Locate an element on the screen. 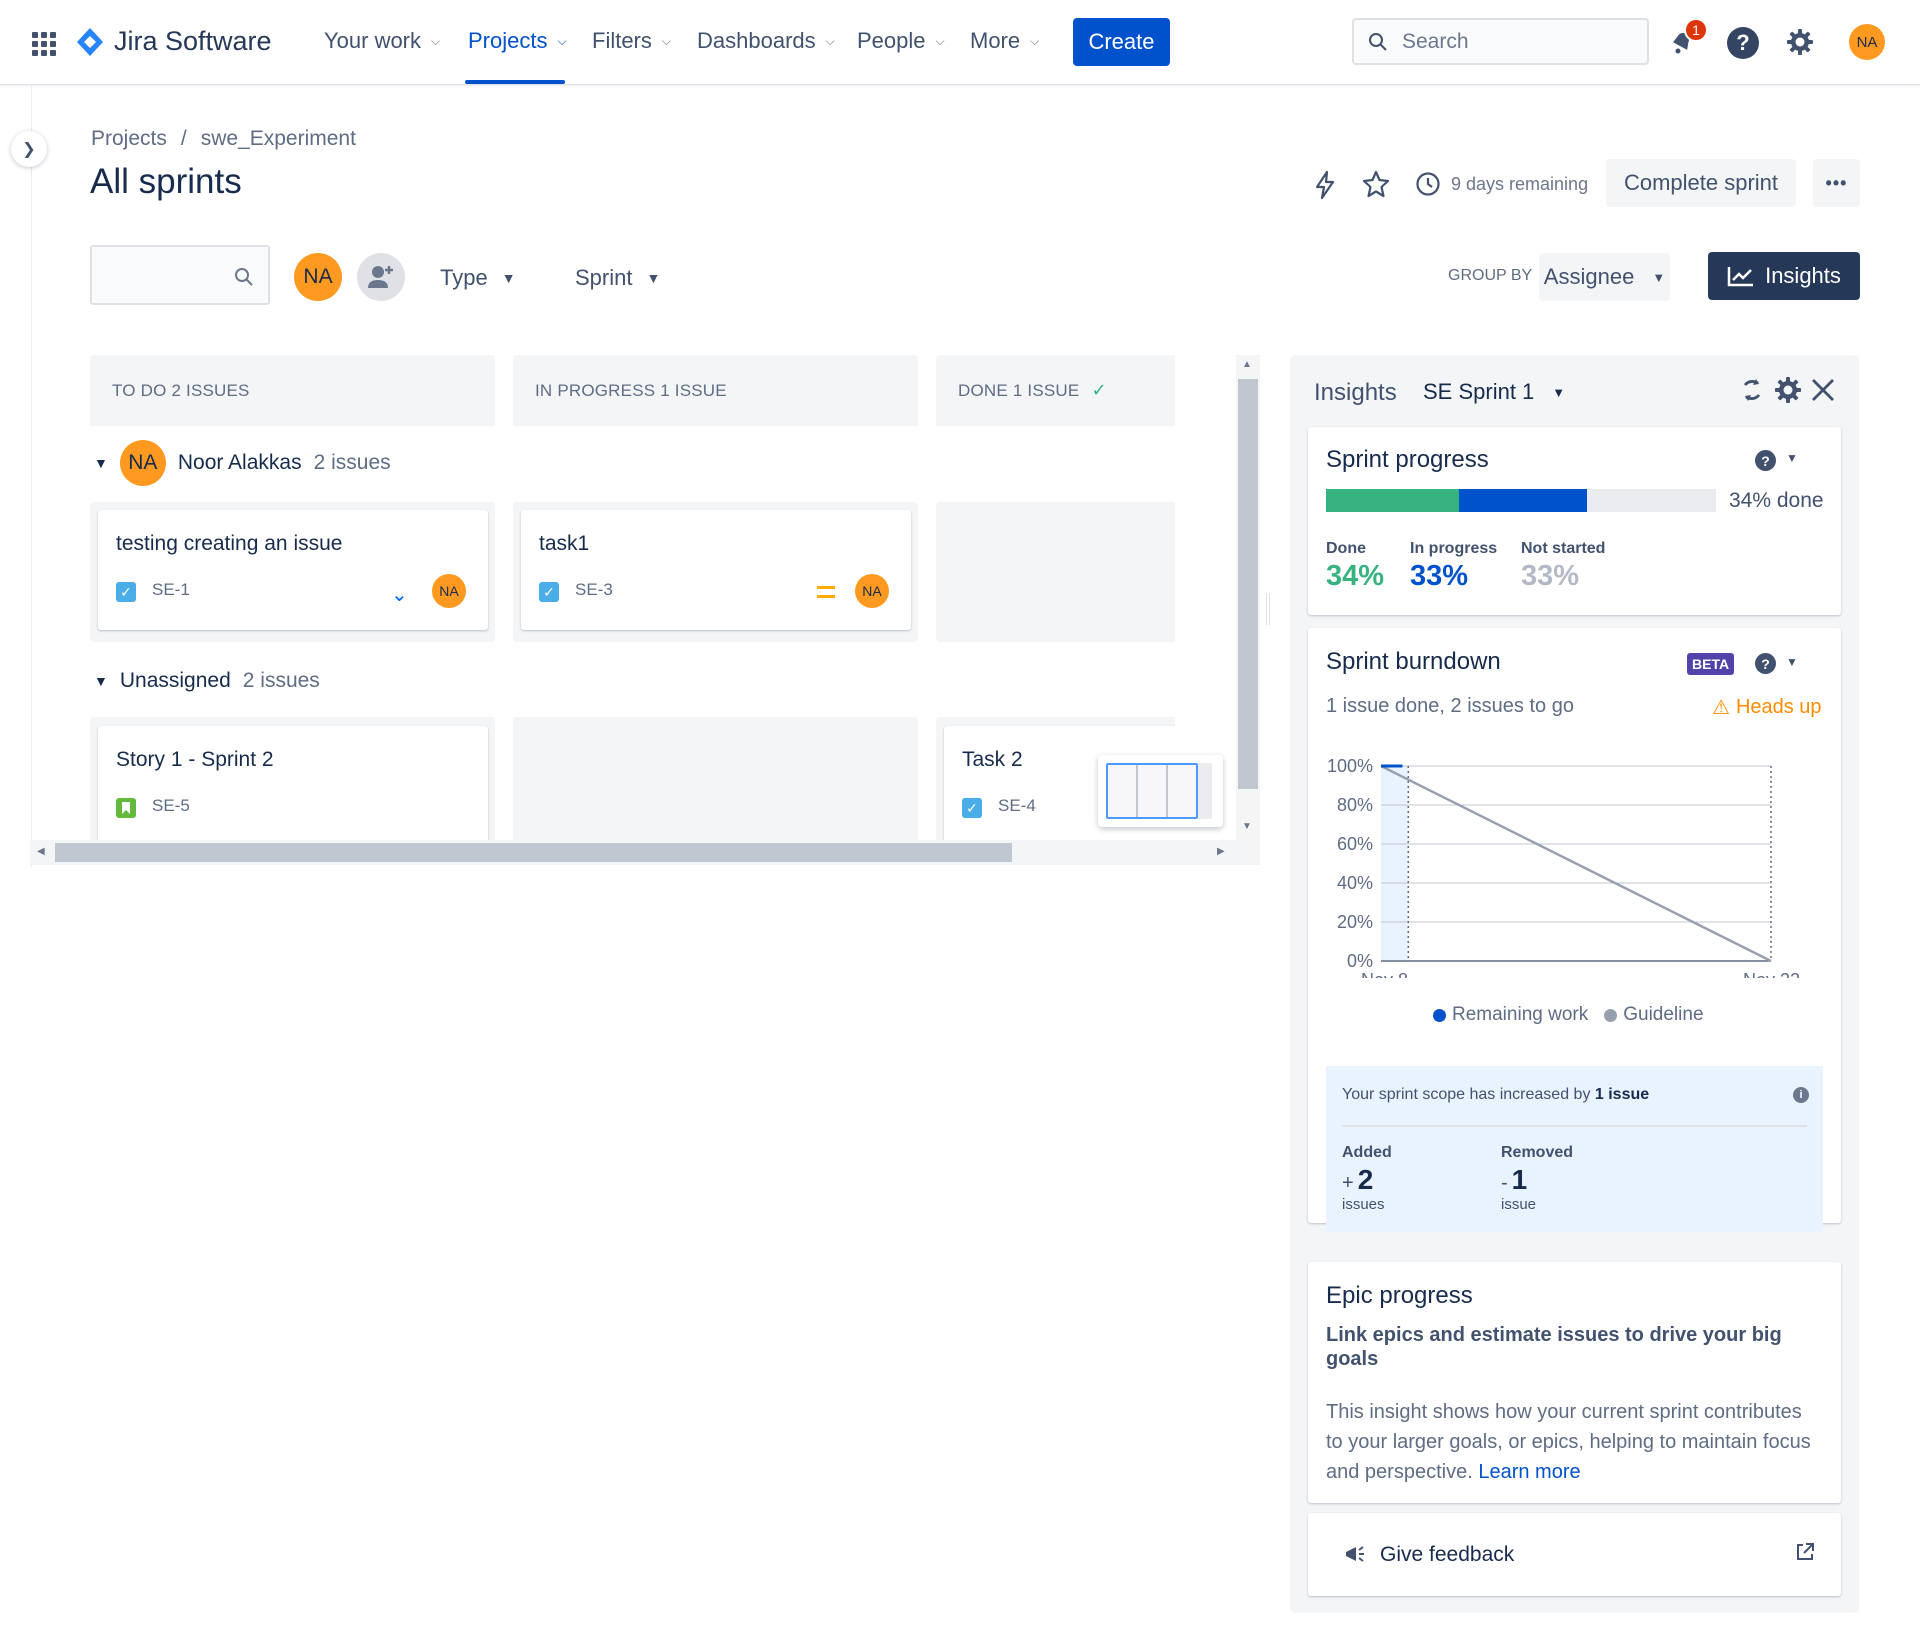 The width and height of the screenshot is (1920, 1639). gear-icon is located at coordinates (1800, 42).